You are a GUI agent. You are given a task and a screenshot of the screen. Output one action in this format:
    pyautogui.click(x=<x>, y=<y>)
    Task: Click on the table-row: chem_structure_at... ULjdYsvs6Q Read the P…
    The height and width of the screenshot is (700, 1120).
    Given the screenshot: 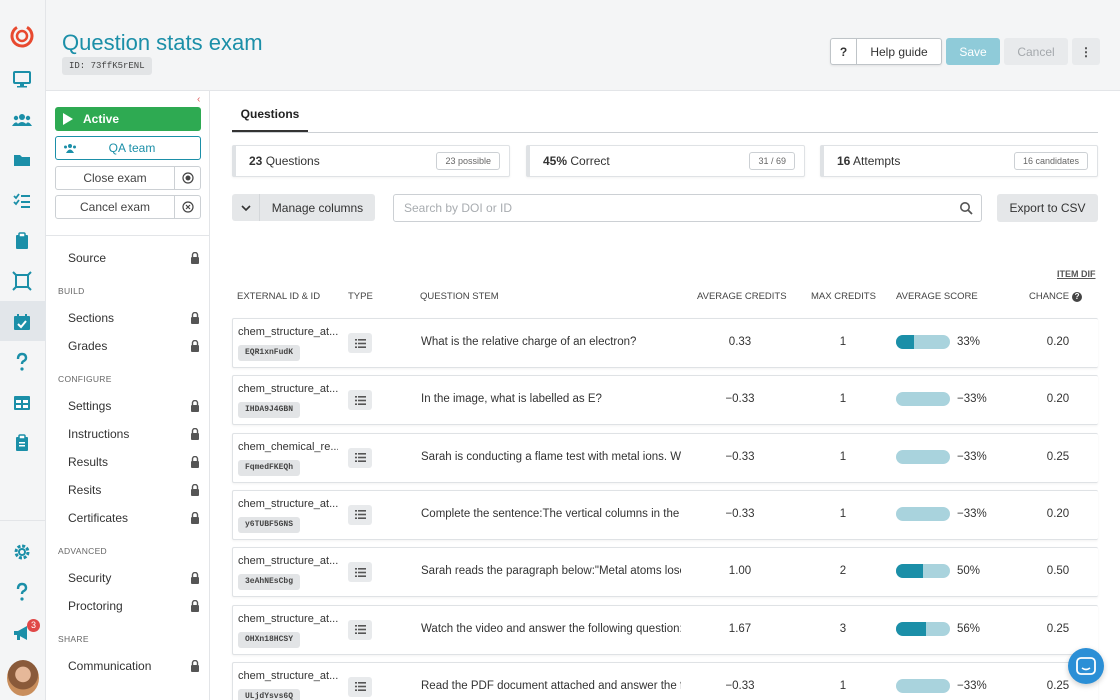 What is the action you would take?
    pyautogui.click(x=665, y=680)
    